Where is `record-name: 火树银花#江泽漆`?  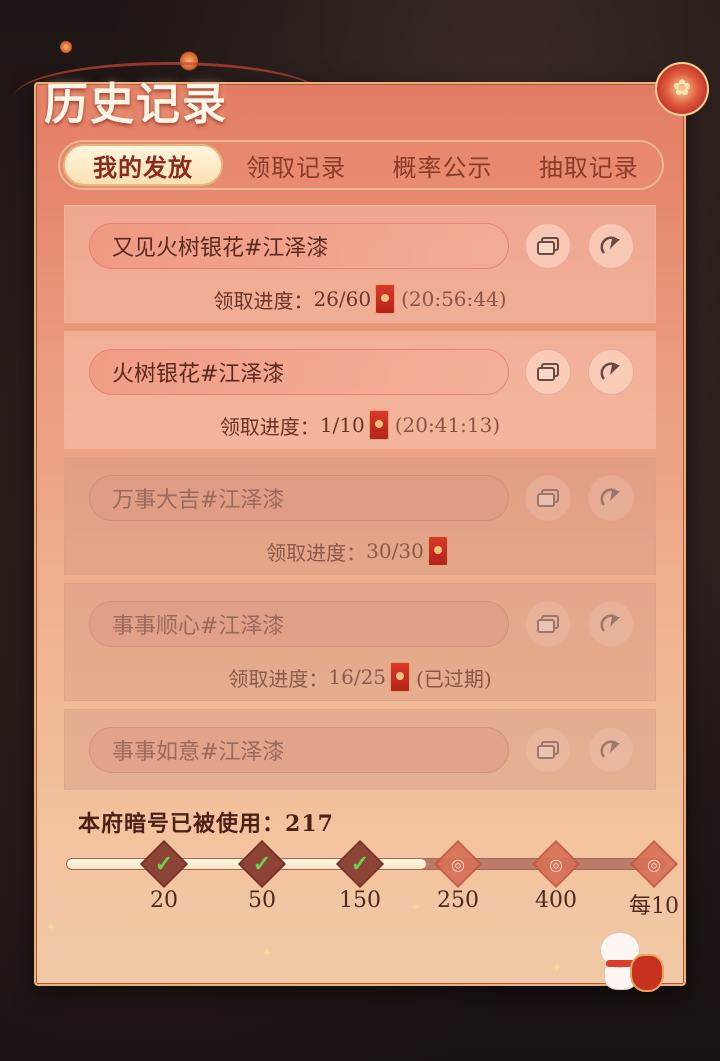 record-name: 火树银花#江泽漆 is located at coordinates (299, 372).